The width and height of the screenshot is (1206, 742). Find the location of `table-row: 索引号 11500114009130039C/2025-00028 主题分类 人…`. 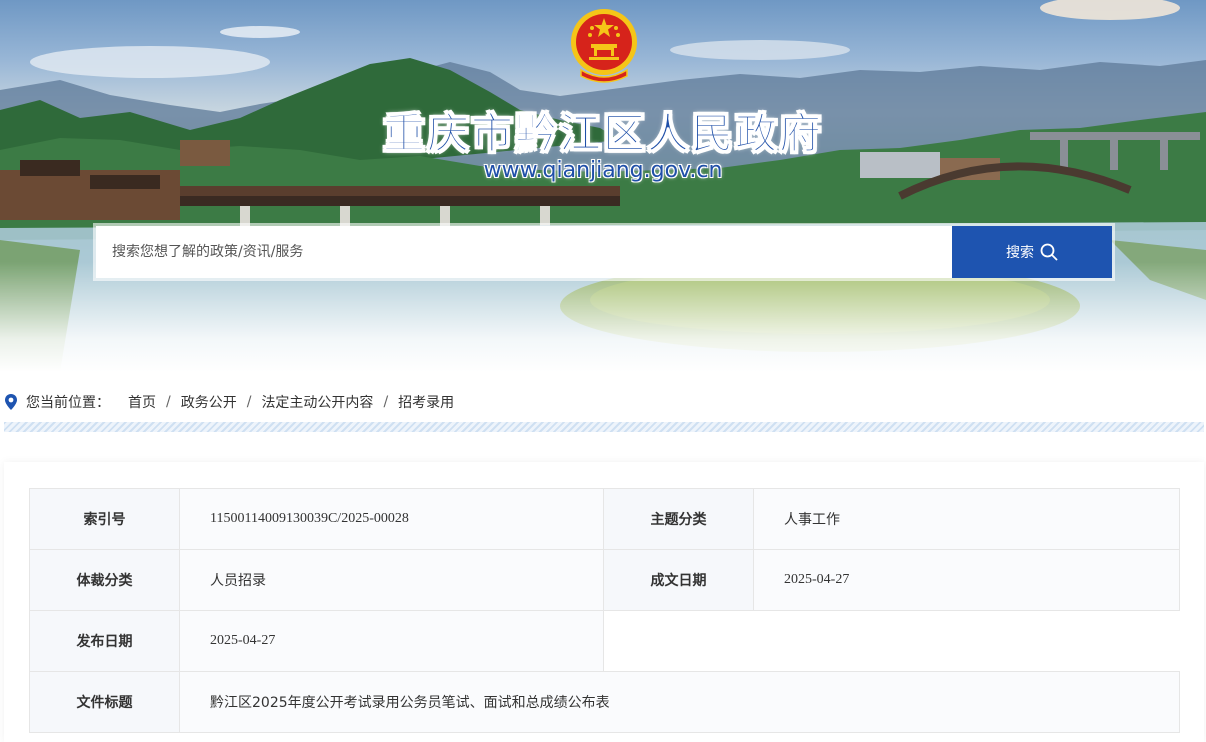

table-row: 索引号 11500114009130039C/2025-00028 主题分类 人… is located at coordinates (604, 519).